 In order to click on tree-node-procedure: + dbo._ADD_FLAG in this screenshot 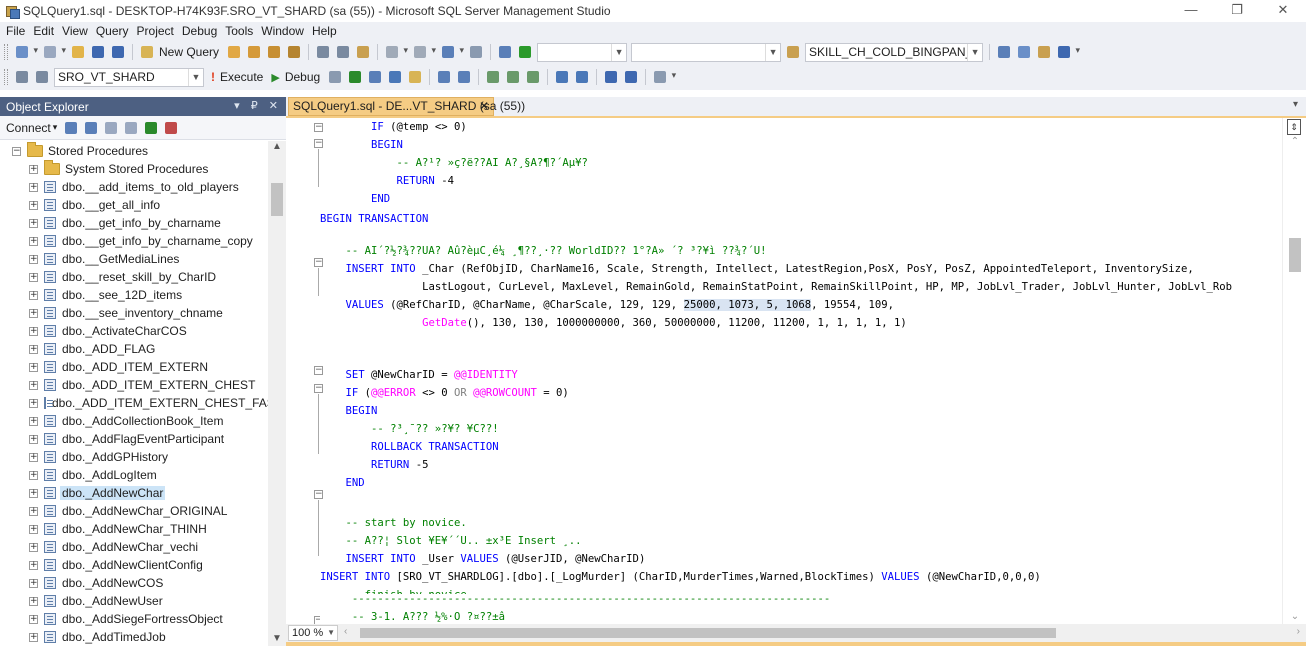, I will do `click(134, 349)`.